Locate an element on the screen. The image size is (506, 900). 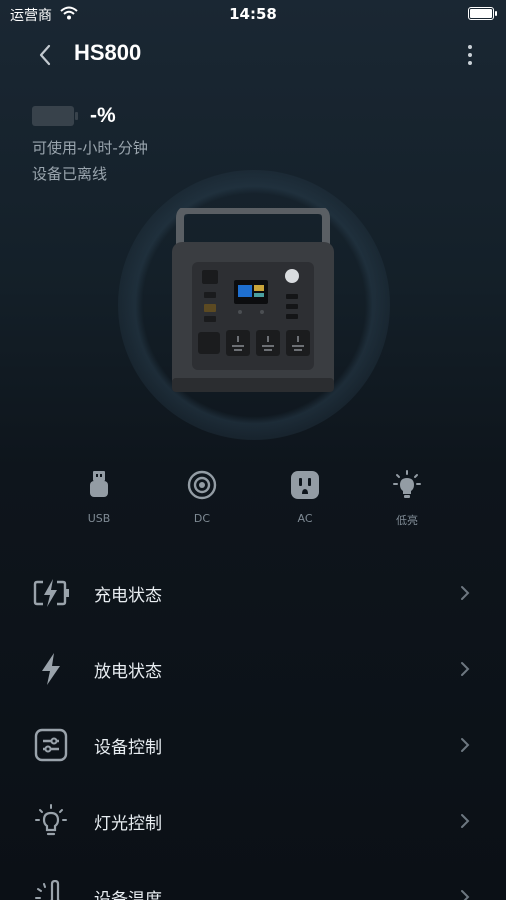
ac-outlet-icon is located at coordinates (305, 485).